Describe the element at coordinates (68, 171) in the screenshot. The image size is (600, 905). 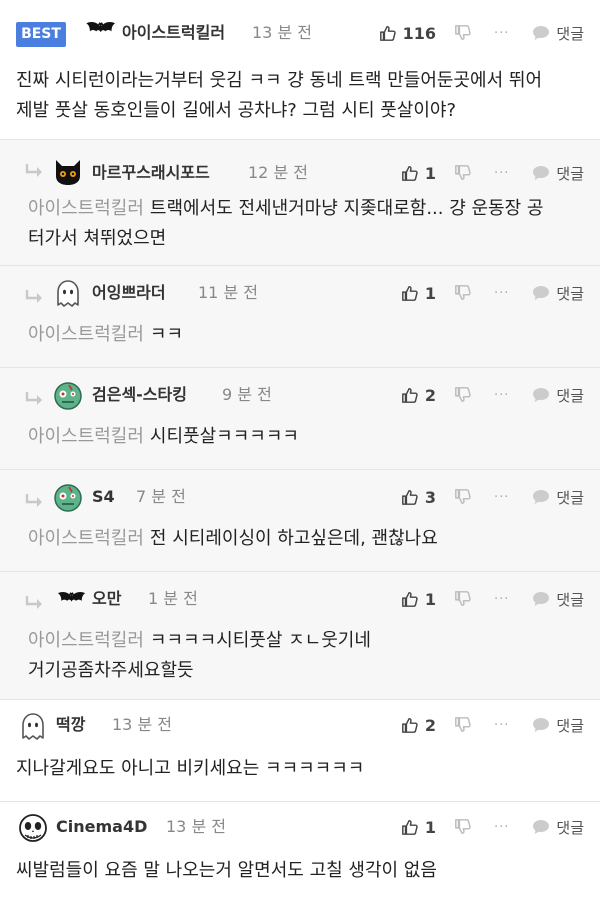
I see `black-cat-icon` at that location.